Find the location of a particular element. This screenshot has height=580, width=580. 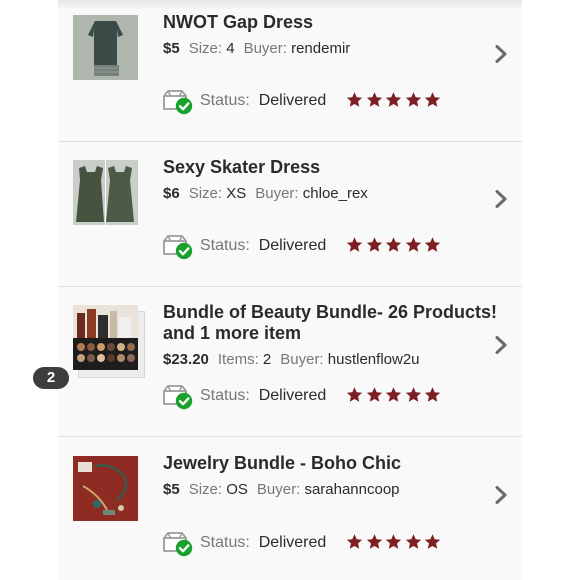

buyer-name: sarahanncoop is located at coordinates (351, 489).